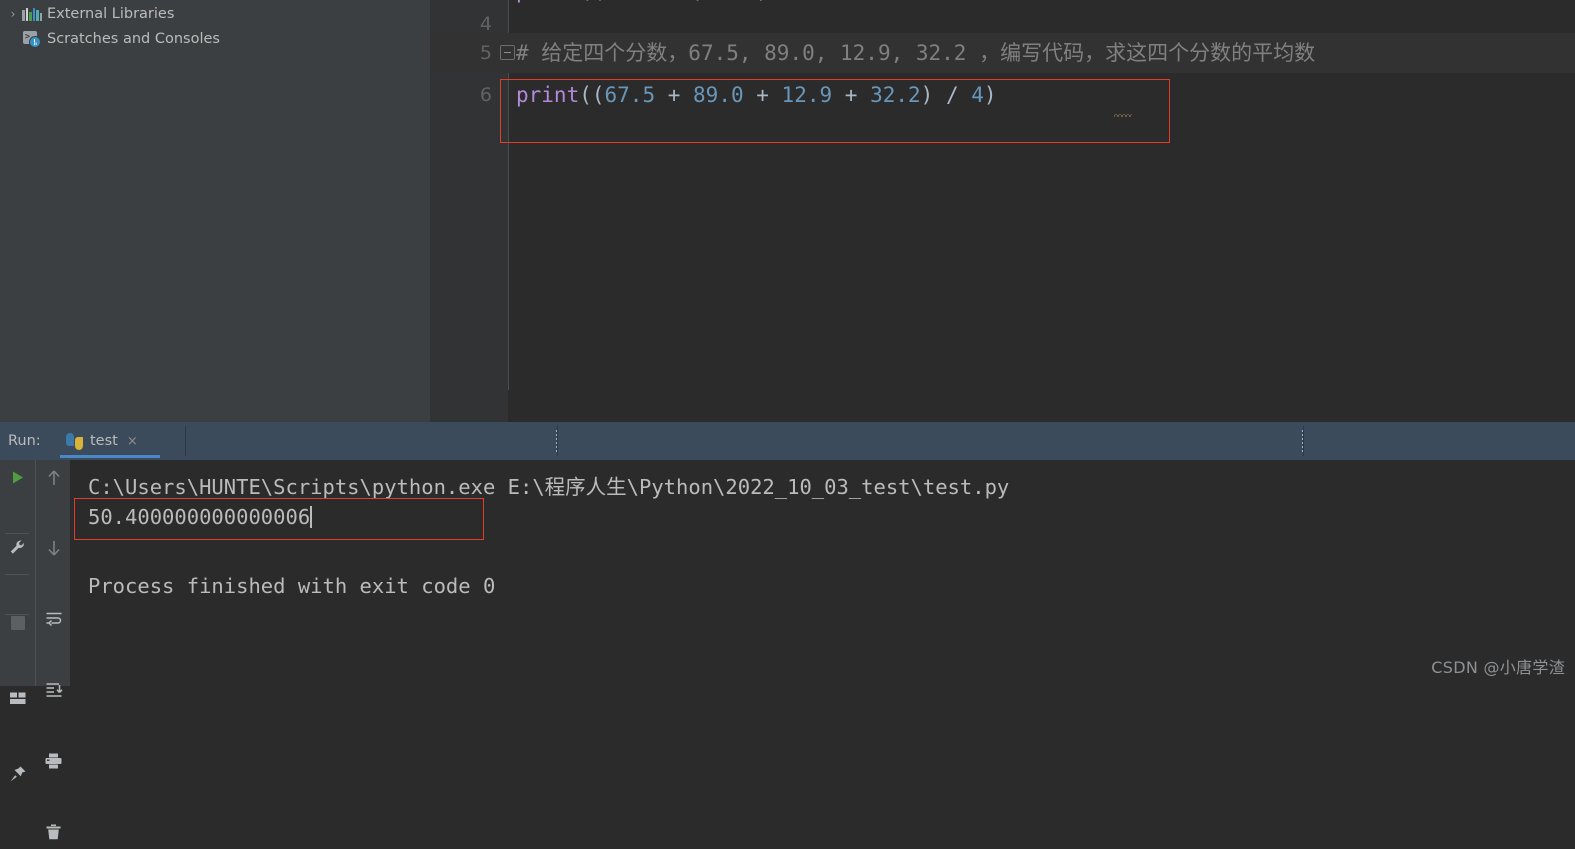  I want to click on code-line-6-text: print((67.5 + 89.0 + 12.9 + 32.2) / 4), so click(756, 95).